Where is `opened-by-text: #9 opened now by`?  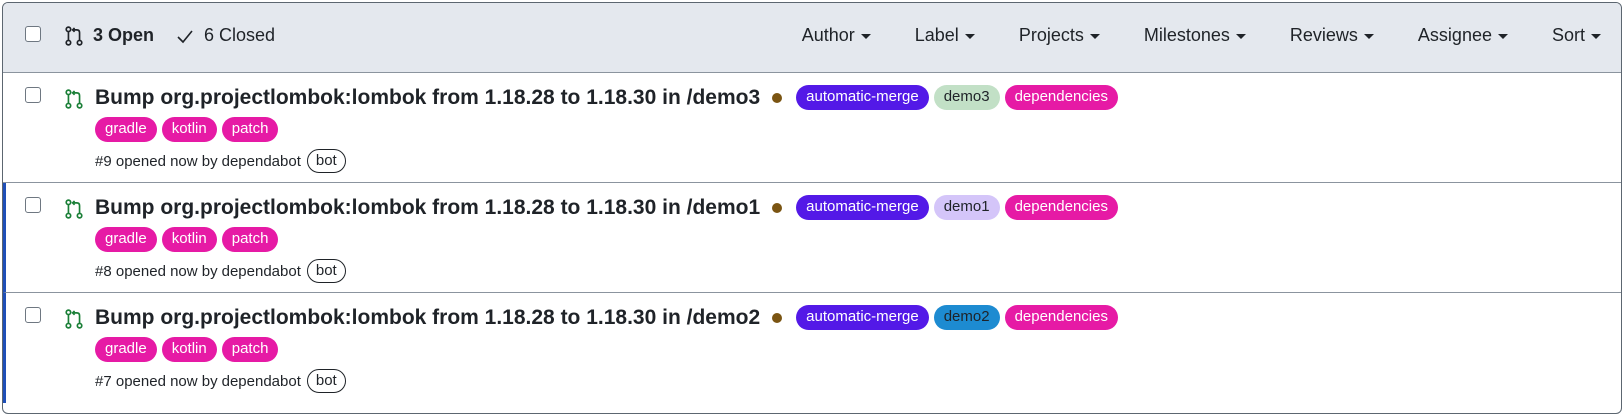 opened-by-text: #9 opened now by is located at coordinates (156, 161).